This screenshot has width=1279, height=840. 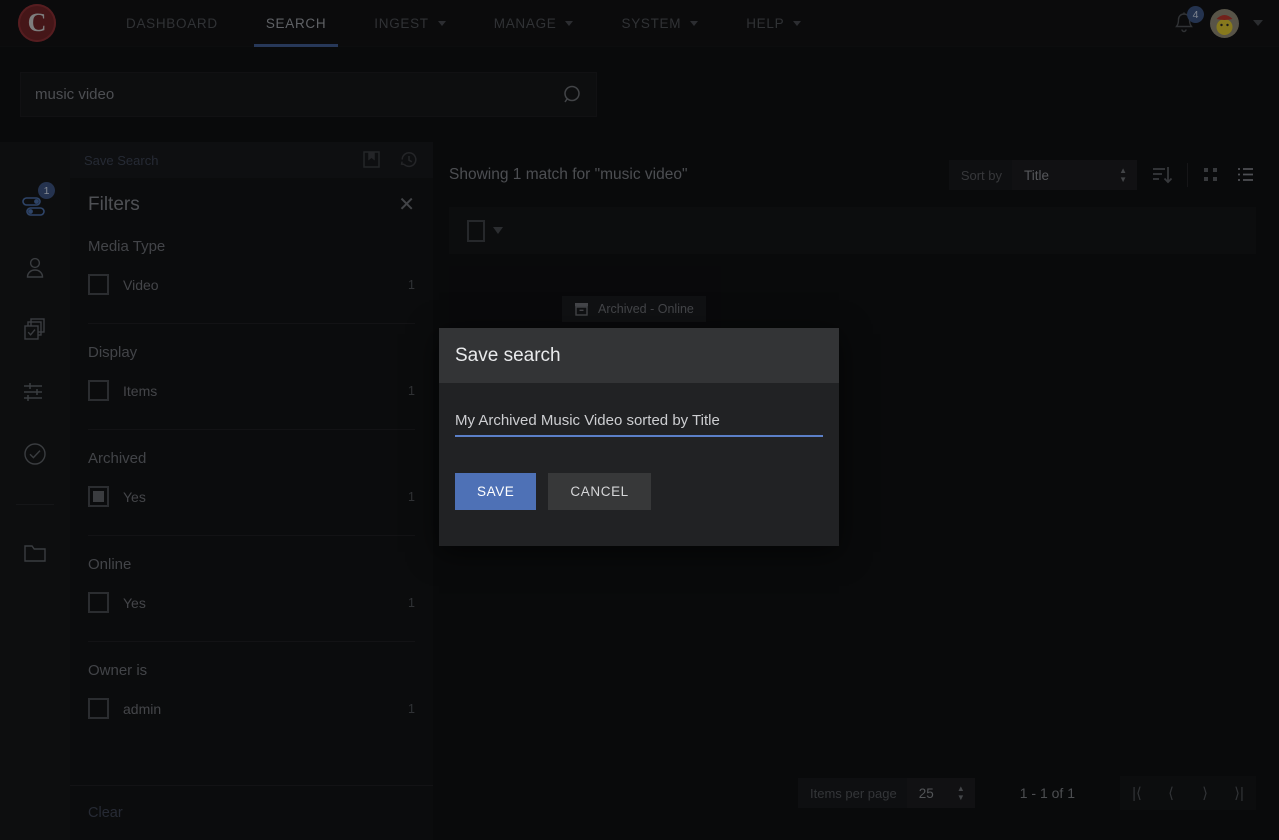 I want to click on select-all-checkbox, so click(x=476, y=230).